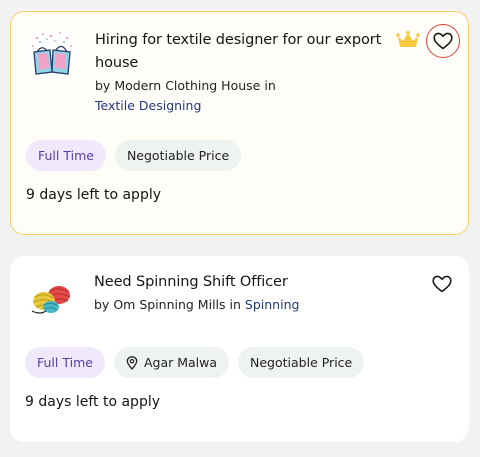  Describe the element at coordinates (272, 304) in the screenshot. I see `job-category-link: Spinning` at that location.